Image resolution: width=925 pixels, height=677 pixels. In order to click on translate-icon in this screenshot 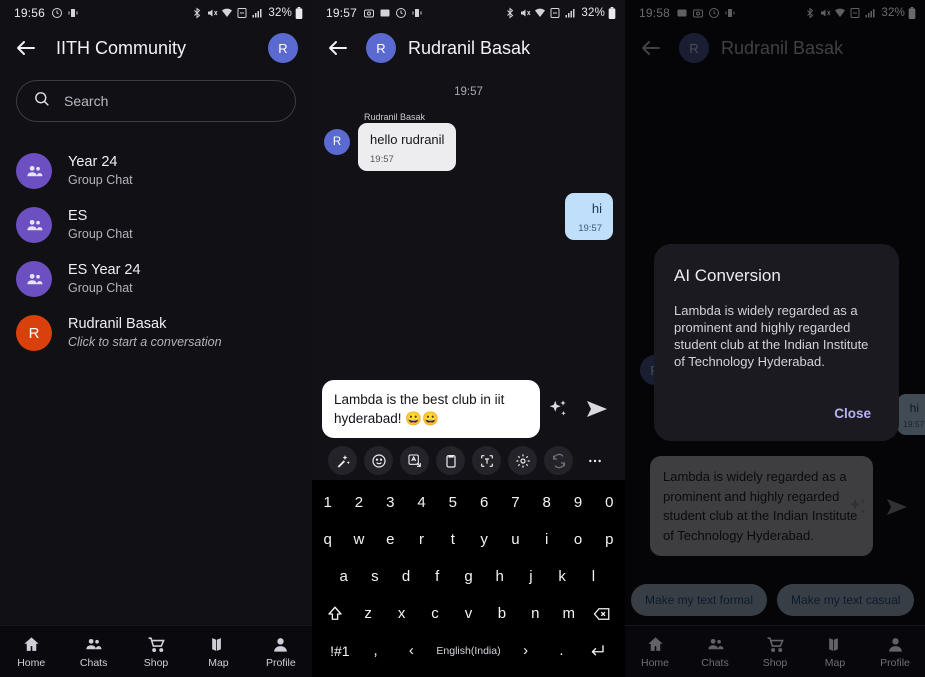, I will do `click(414, 460)`.